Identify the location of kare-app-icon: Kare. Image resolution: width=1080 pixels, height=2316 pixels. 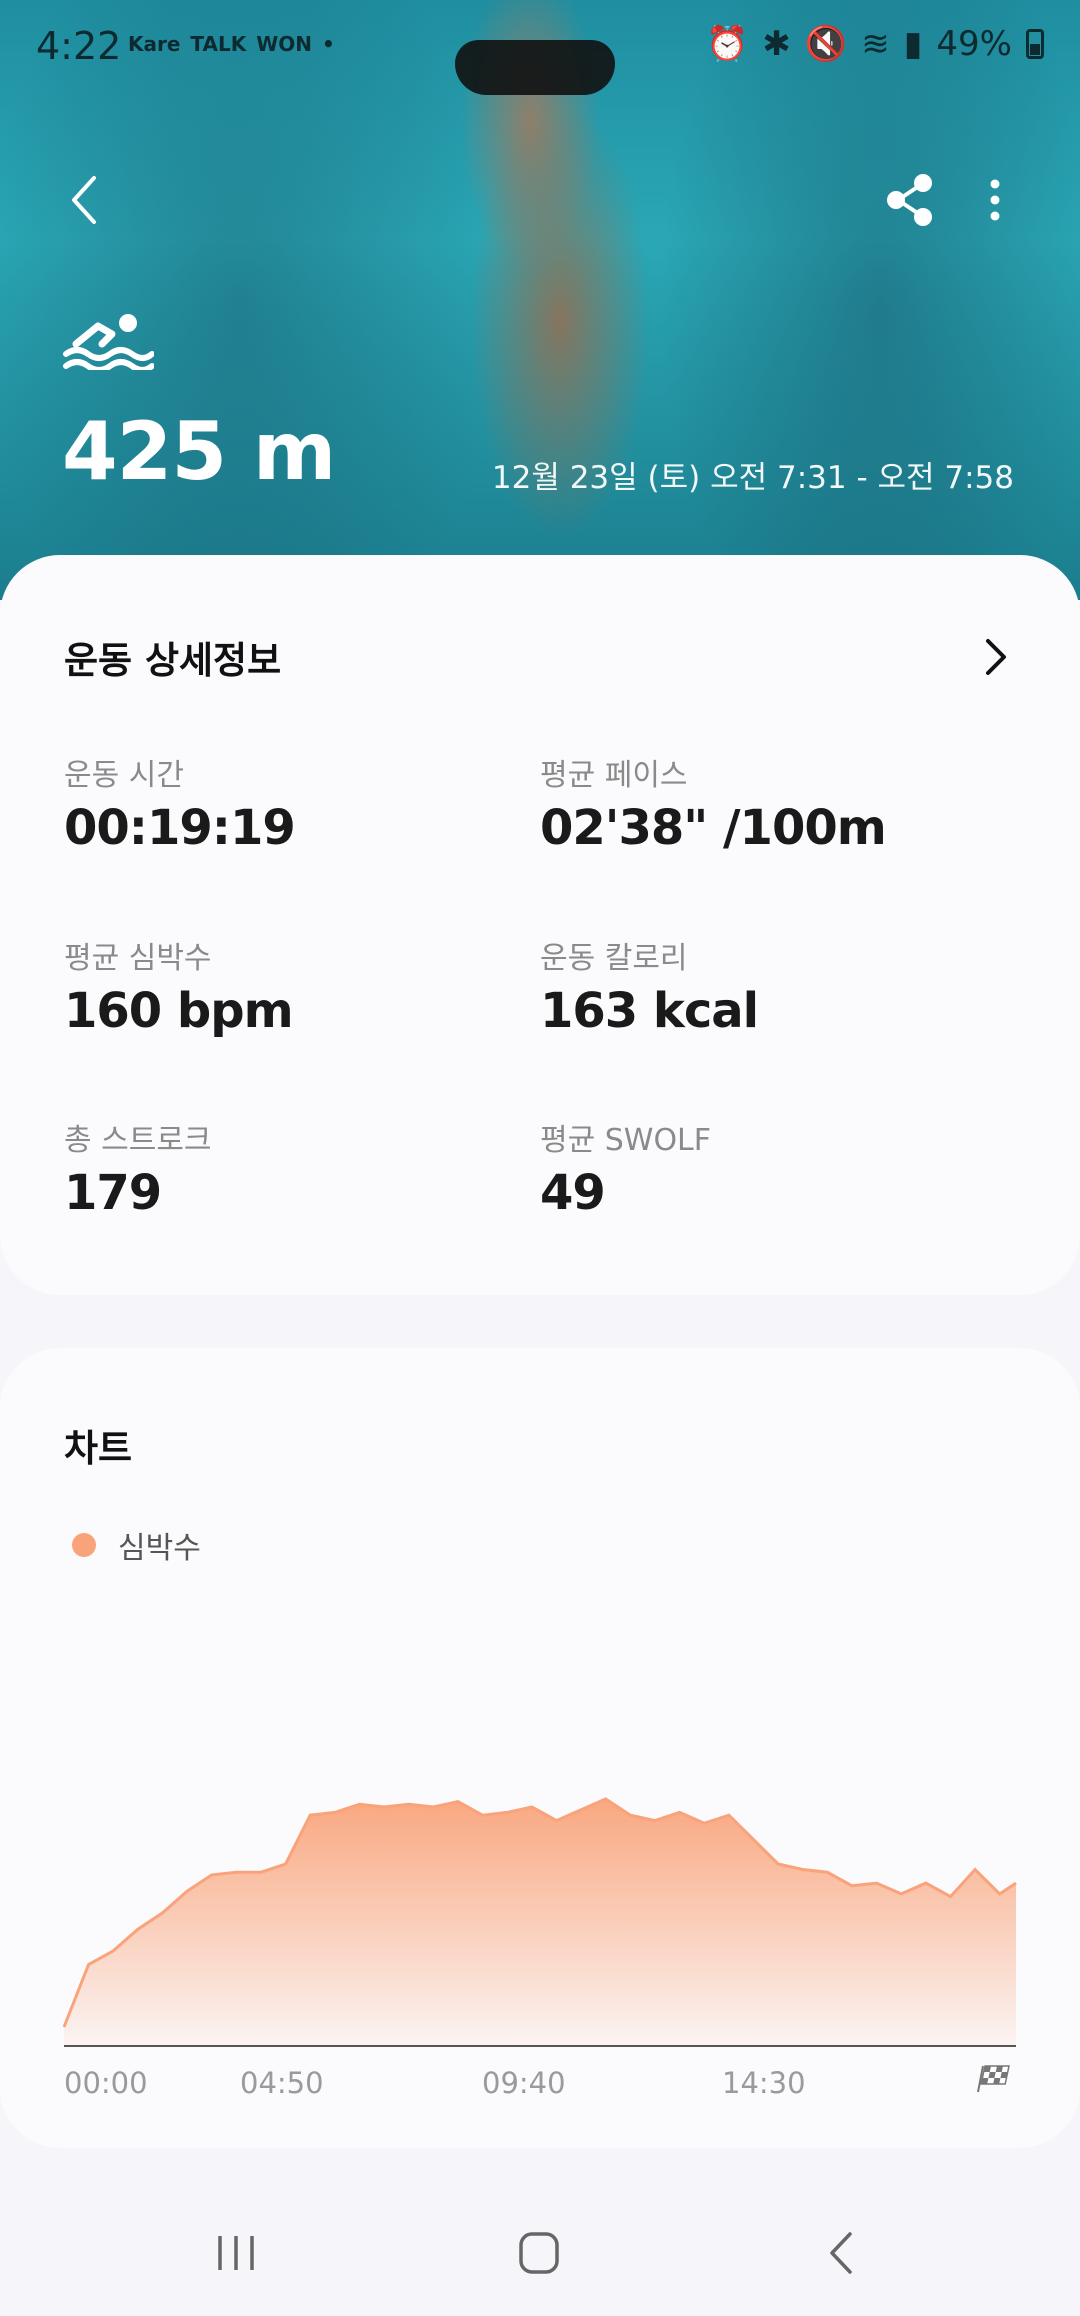
(154, 44).